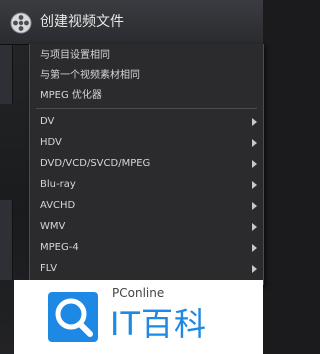 Image resolution: width=320 pixels, height=354 pixels. Describe the element at coordinates (146, 185) in the screenshot. I see `menu-item-blu-ray: Blu-ray` at that location.